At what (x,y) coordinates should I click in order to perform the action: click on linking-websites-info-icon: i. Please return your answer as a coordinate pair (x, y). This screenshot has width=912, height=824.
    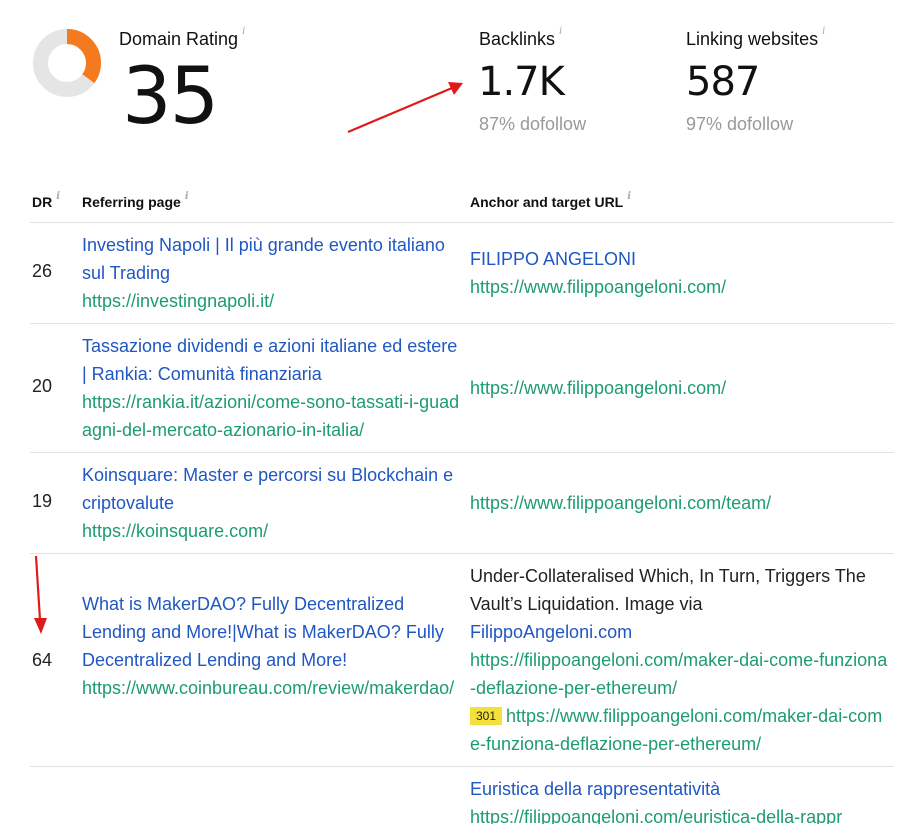
    Looking at the image, I should click on (823, 31).